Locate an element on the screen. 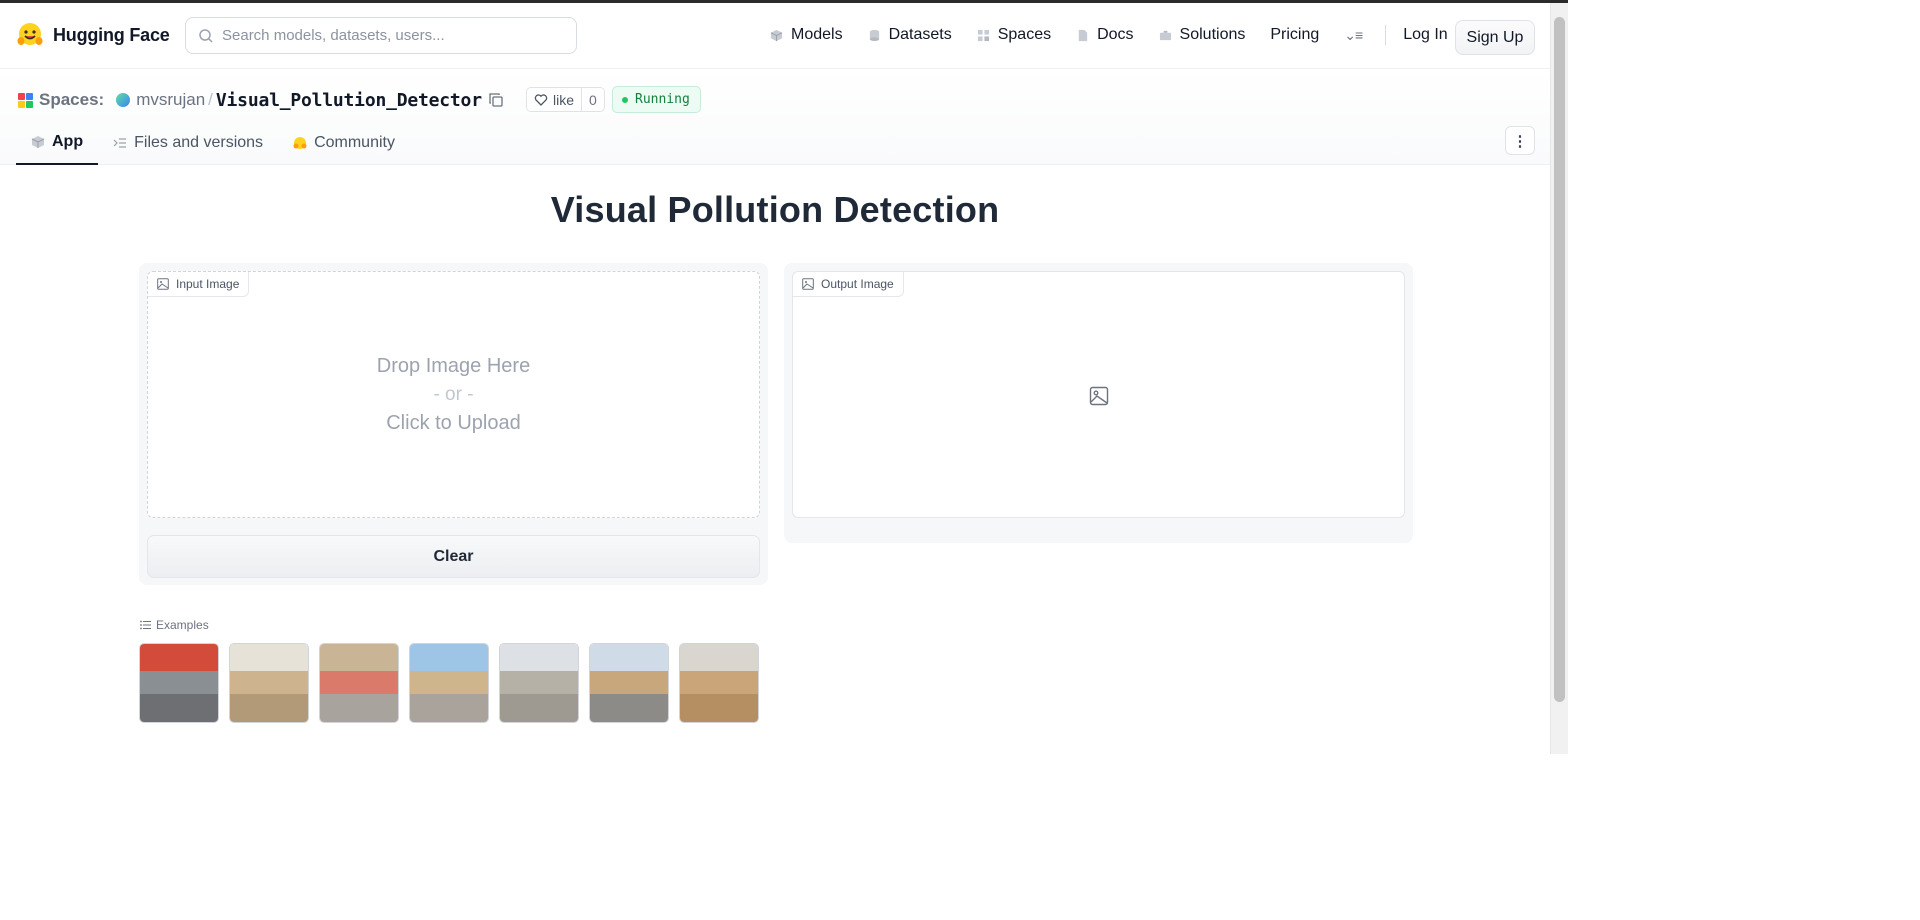  nav-docs-link: Docs is located at coordinates (1105, 35).